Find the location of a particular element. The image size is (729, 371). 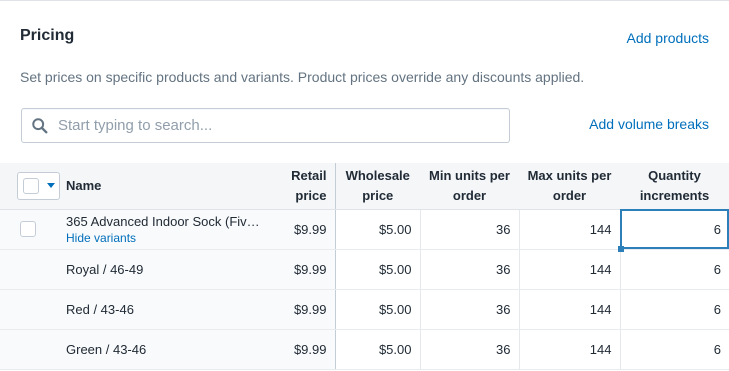

product-name: 365 Advanced Indoor Sock (Five Pack) is located at coordinates (165, 221).